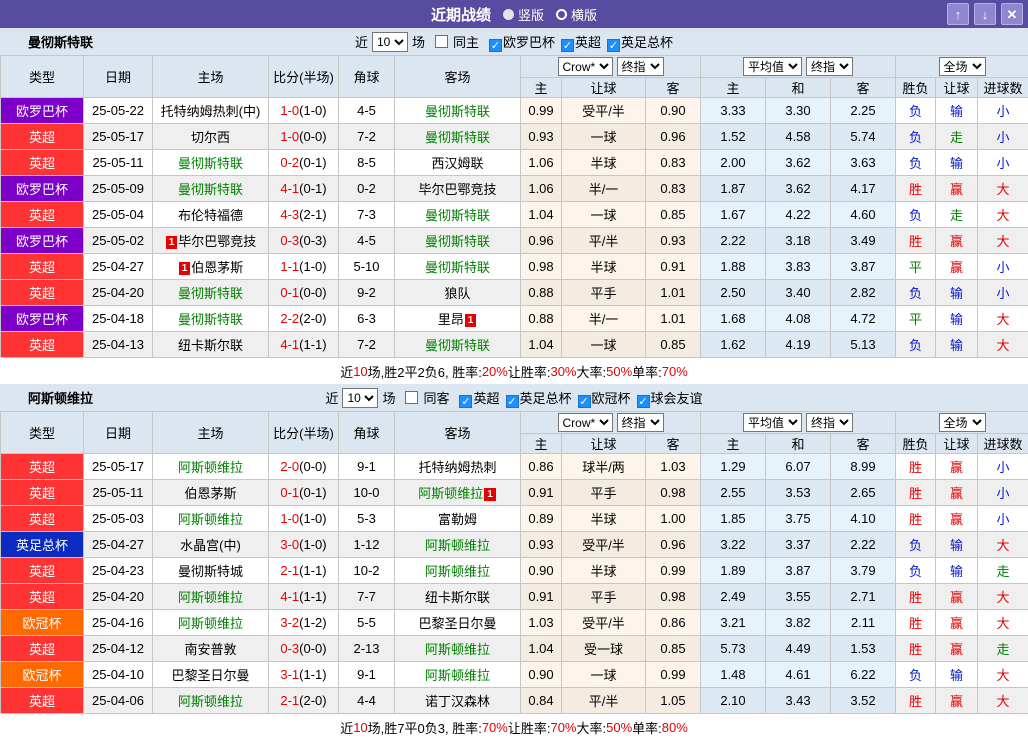  I want to click on away-team-cell: 曼彻斯特联, so click(458, 345).